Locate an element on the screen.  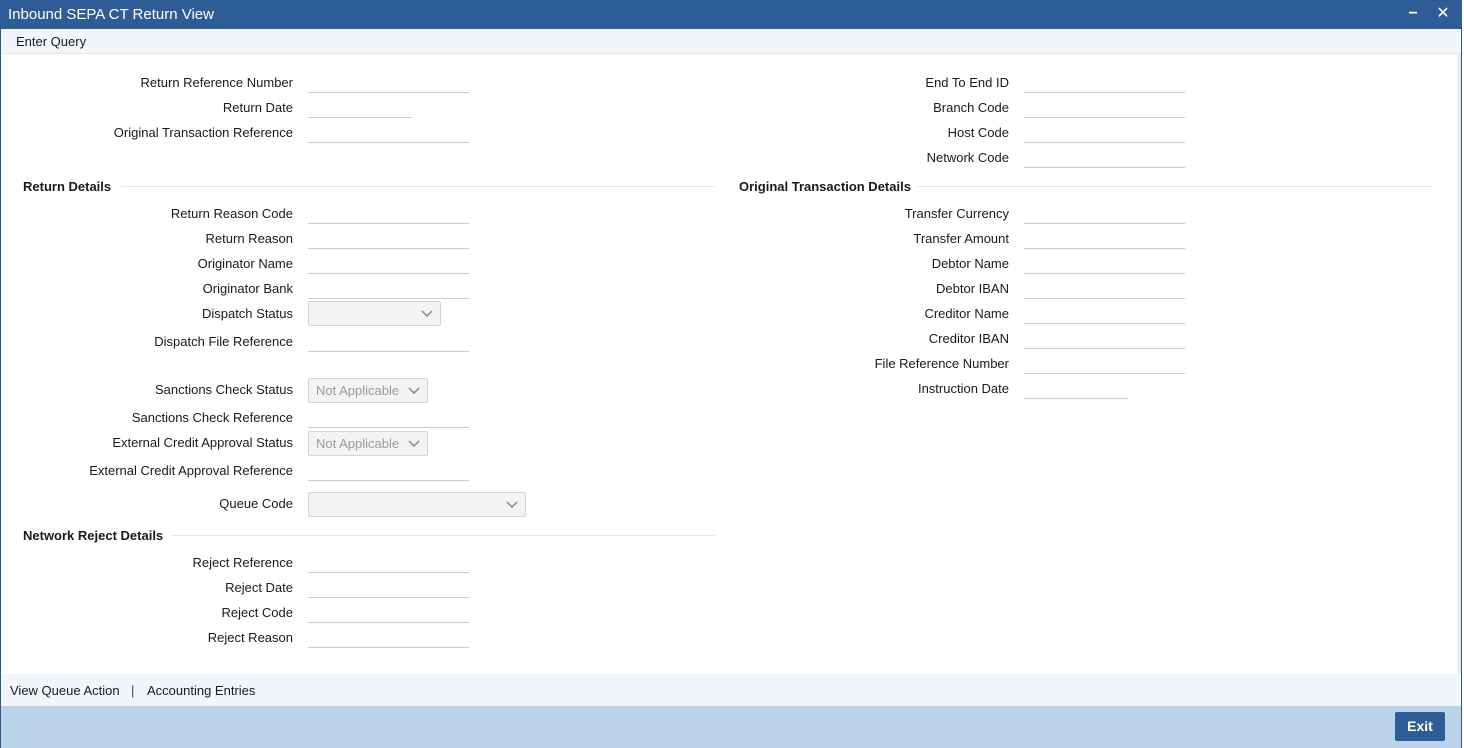
branch-code-label: Branch Code is located at coordinates (971, 107).